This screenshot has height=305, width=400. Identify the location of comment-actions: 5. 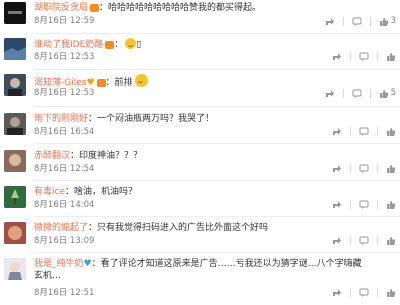
(360, 93).